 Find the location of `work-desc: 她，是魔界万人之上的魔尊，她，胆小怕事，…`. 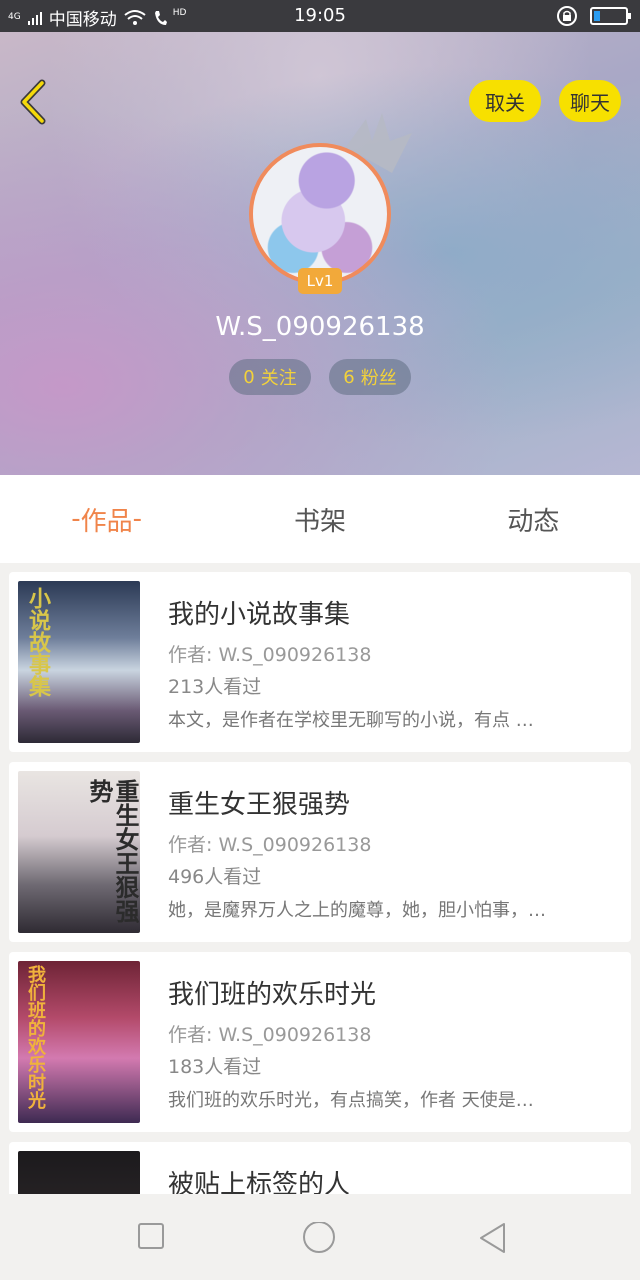

work-desc: 她，是魔界万人之上的魔尊，她，胆小怕事，… is located at coordinates (357, 910).